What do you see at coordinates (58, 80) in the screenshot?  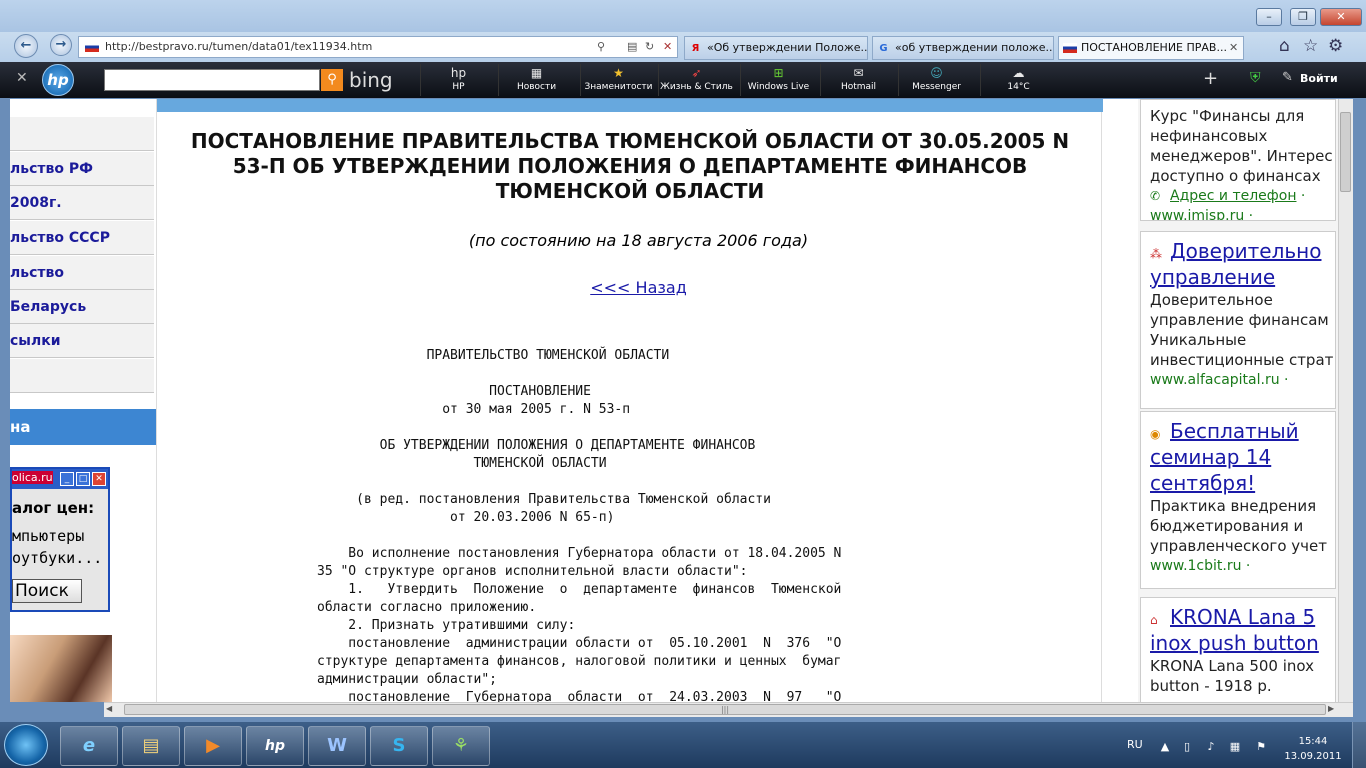 I see `hp-logo-icon: hp` at bounding box center [58, 80].